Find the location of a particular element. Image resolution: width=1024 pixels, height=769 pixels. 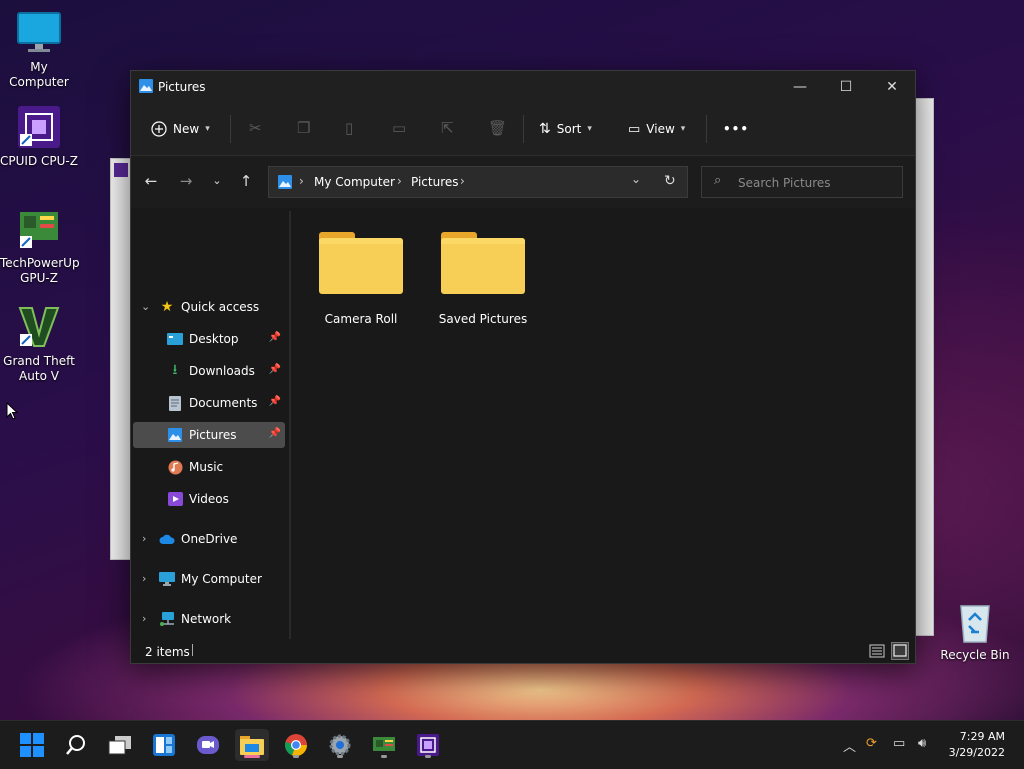

nav-my-computer: My Computer is located at coordinates (222, 579).